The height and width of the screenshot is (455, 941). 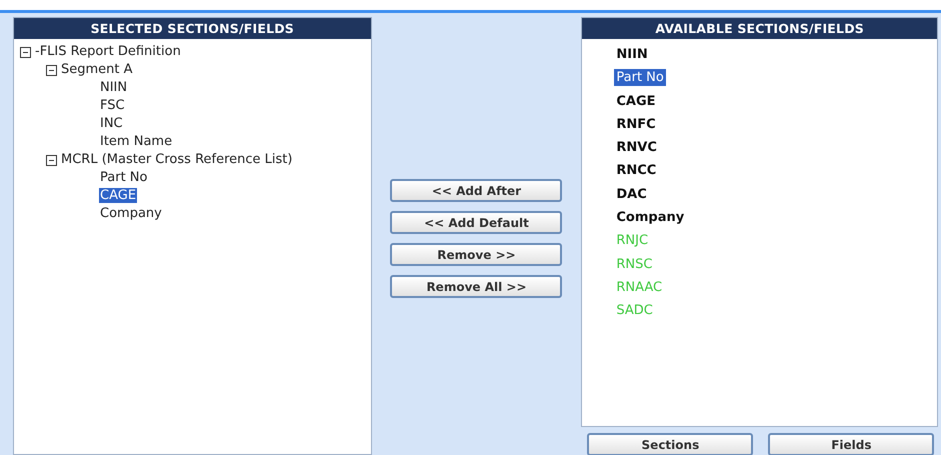 I want to click on tree-leaf: CAGE, so click(x=118, y=195).